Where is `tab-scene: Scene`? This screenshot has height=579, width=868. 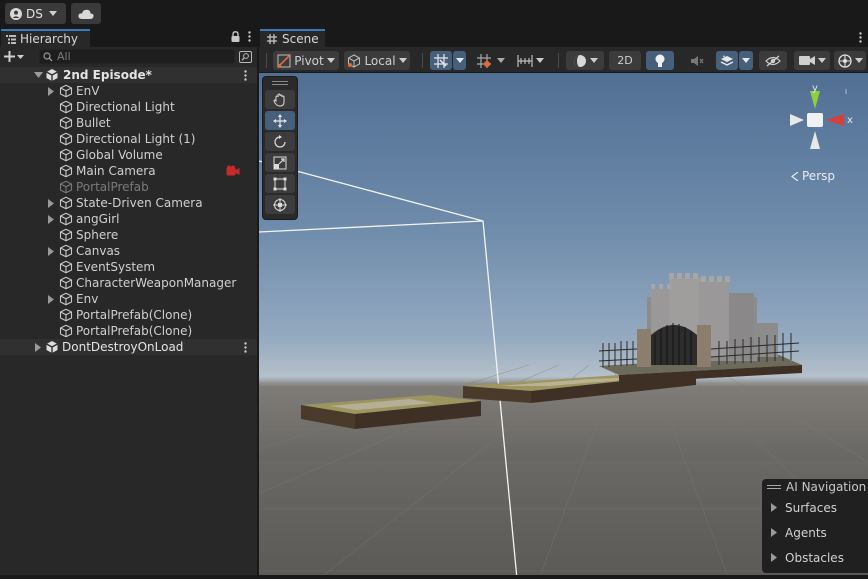
tab-scene: Scene is located at coordinates (292, 38).